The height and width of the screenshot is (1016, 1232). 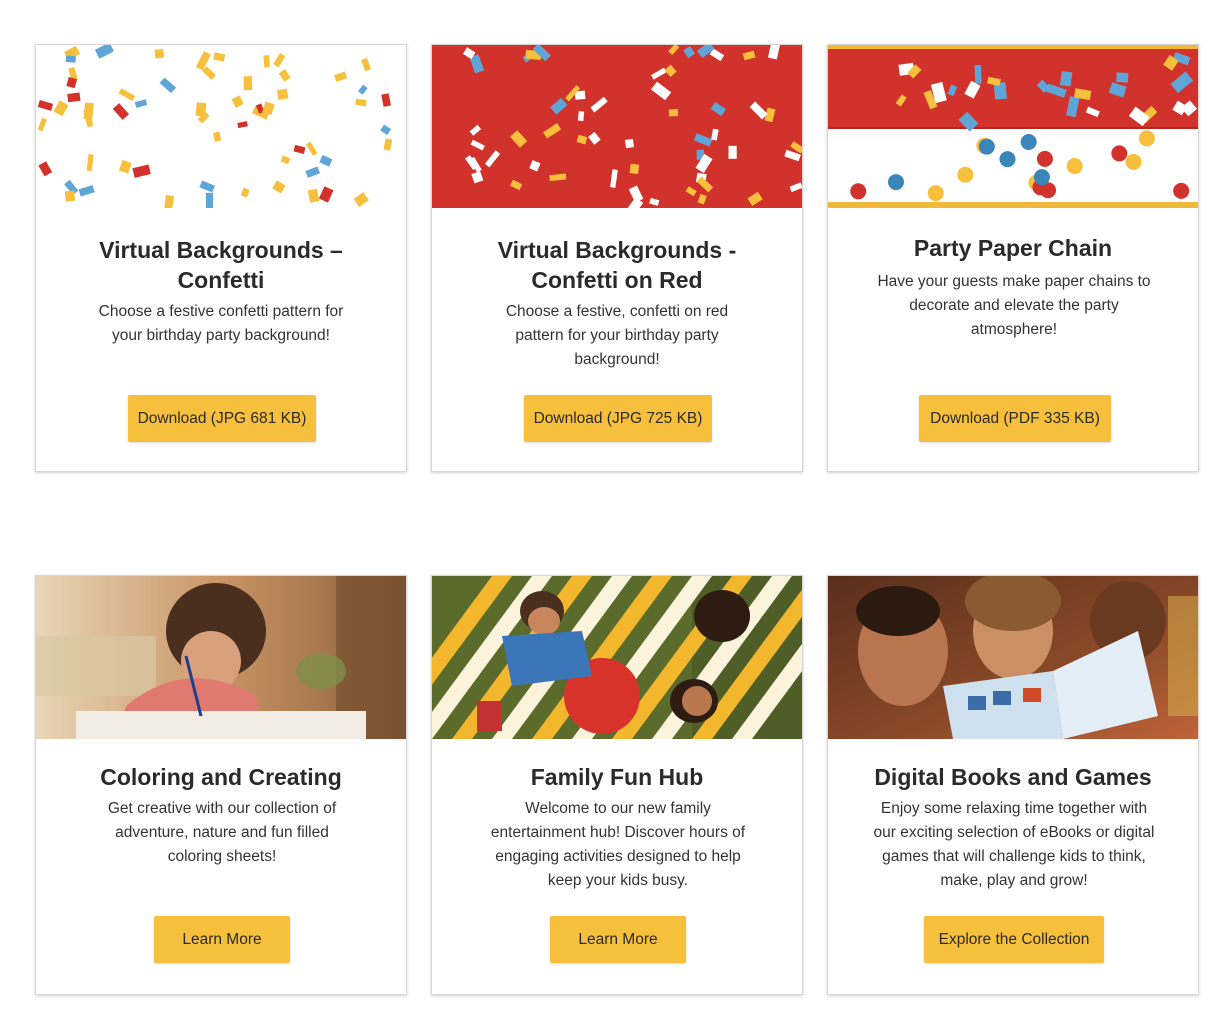 What do you see at coordinates (617, 657) in the screenshot?
I see `family-picnic-image` at bounding box center [617, 657].